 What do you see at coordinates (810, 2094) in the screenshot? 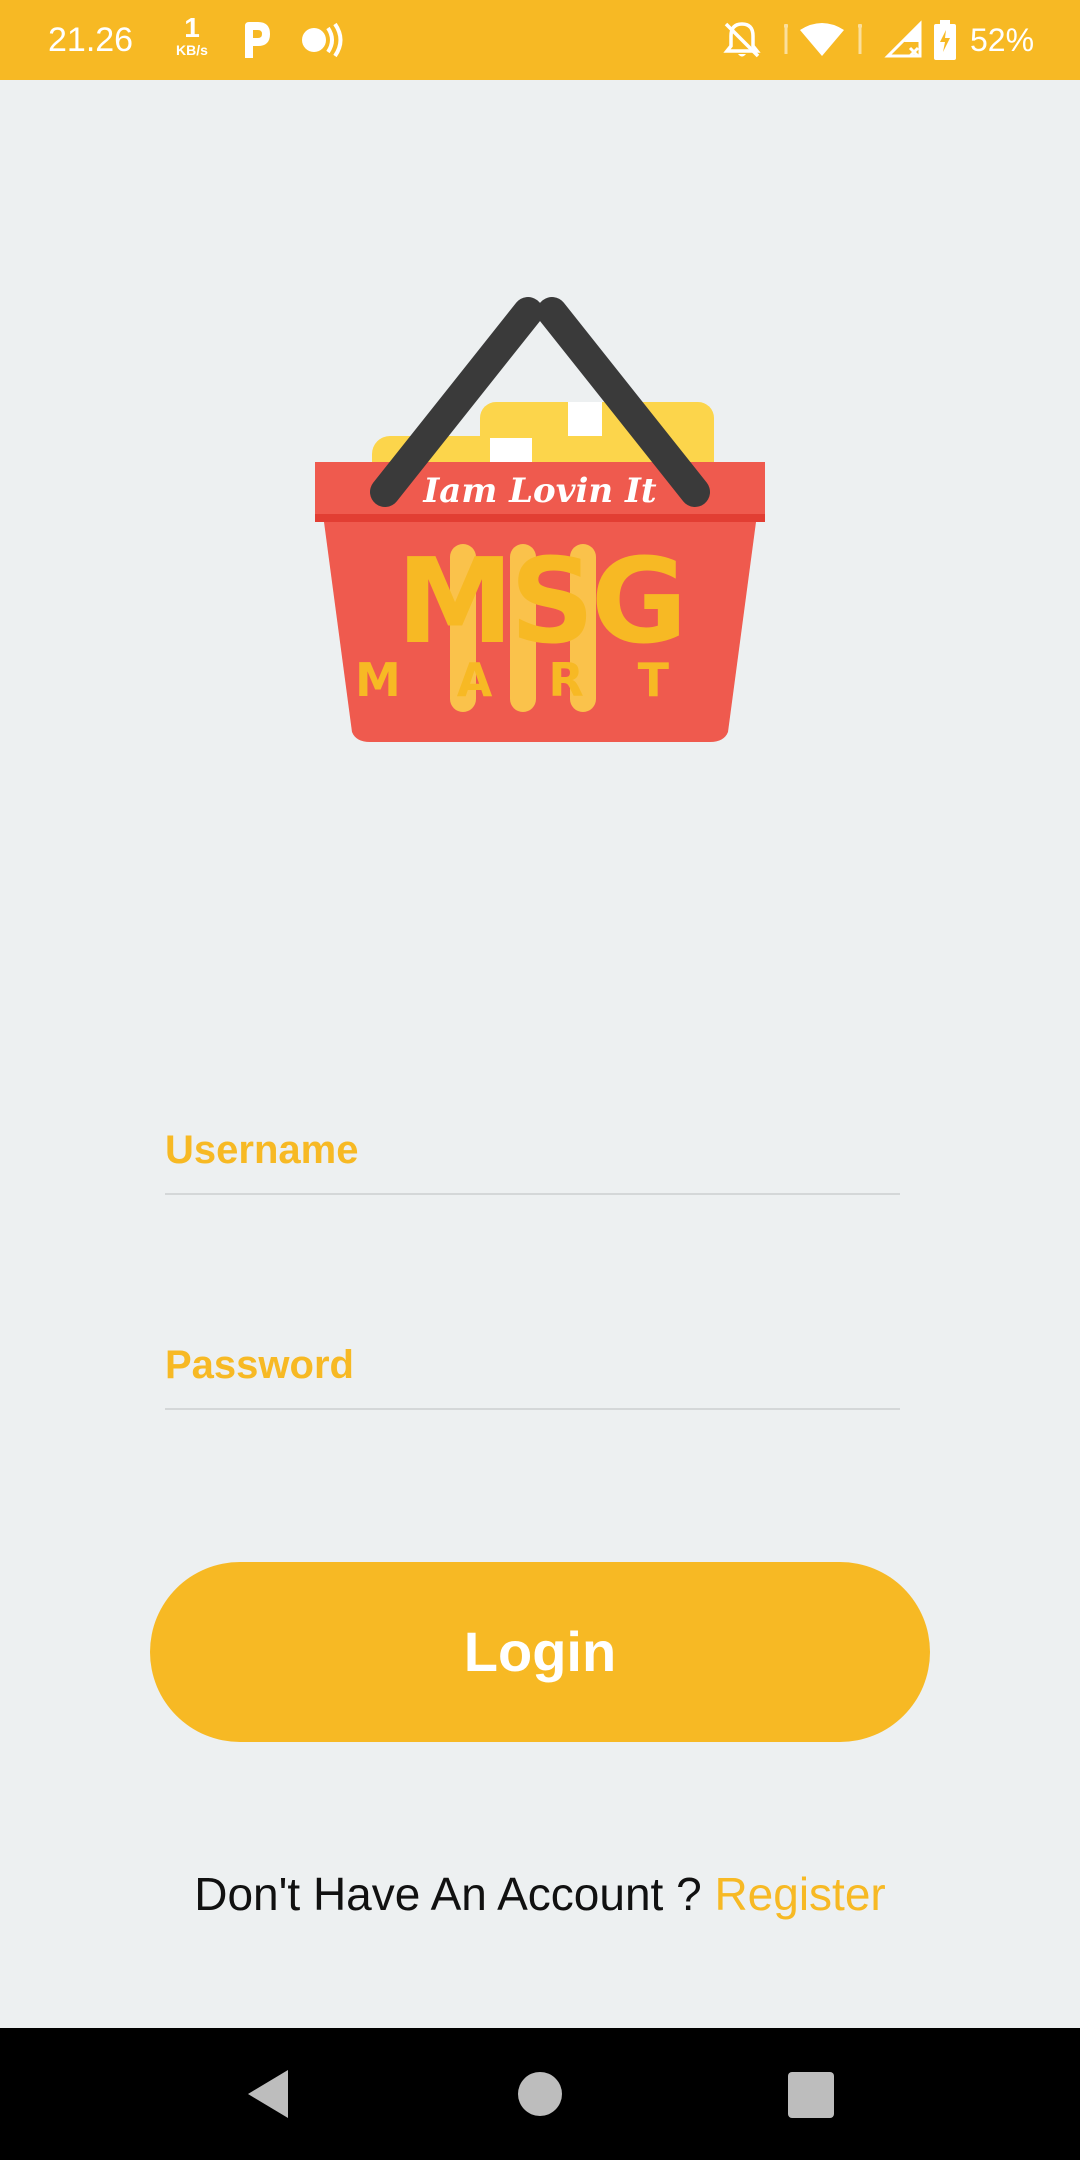
I see `recents-icon` at bounding box center [810, 2094].